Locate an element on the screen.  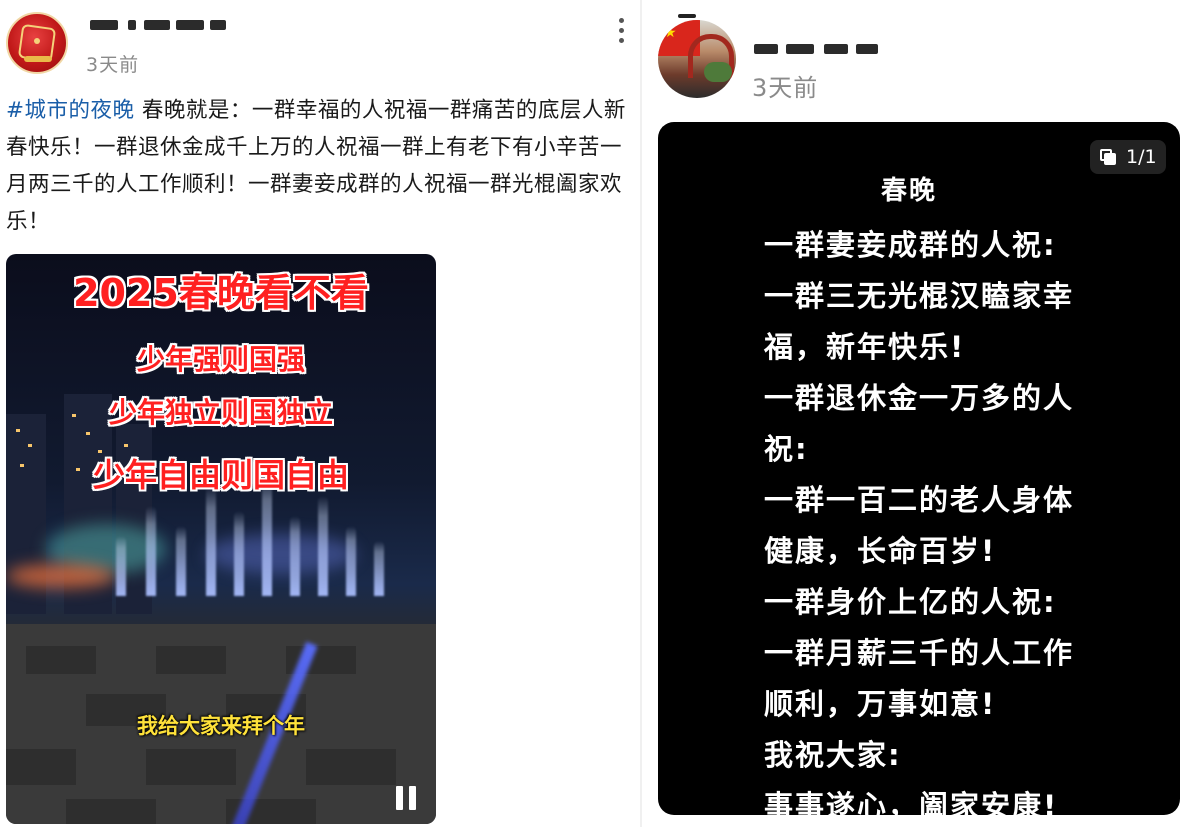
poem-line: 一群退休金一万多的人 is located at coordinates (919, 398).